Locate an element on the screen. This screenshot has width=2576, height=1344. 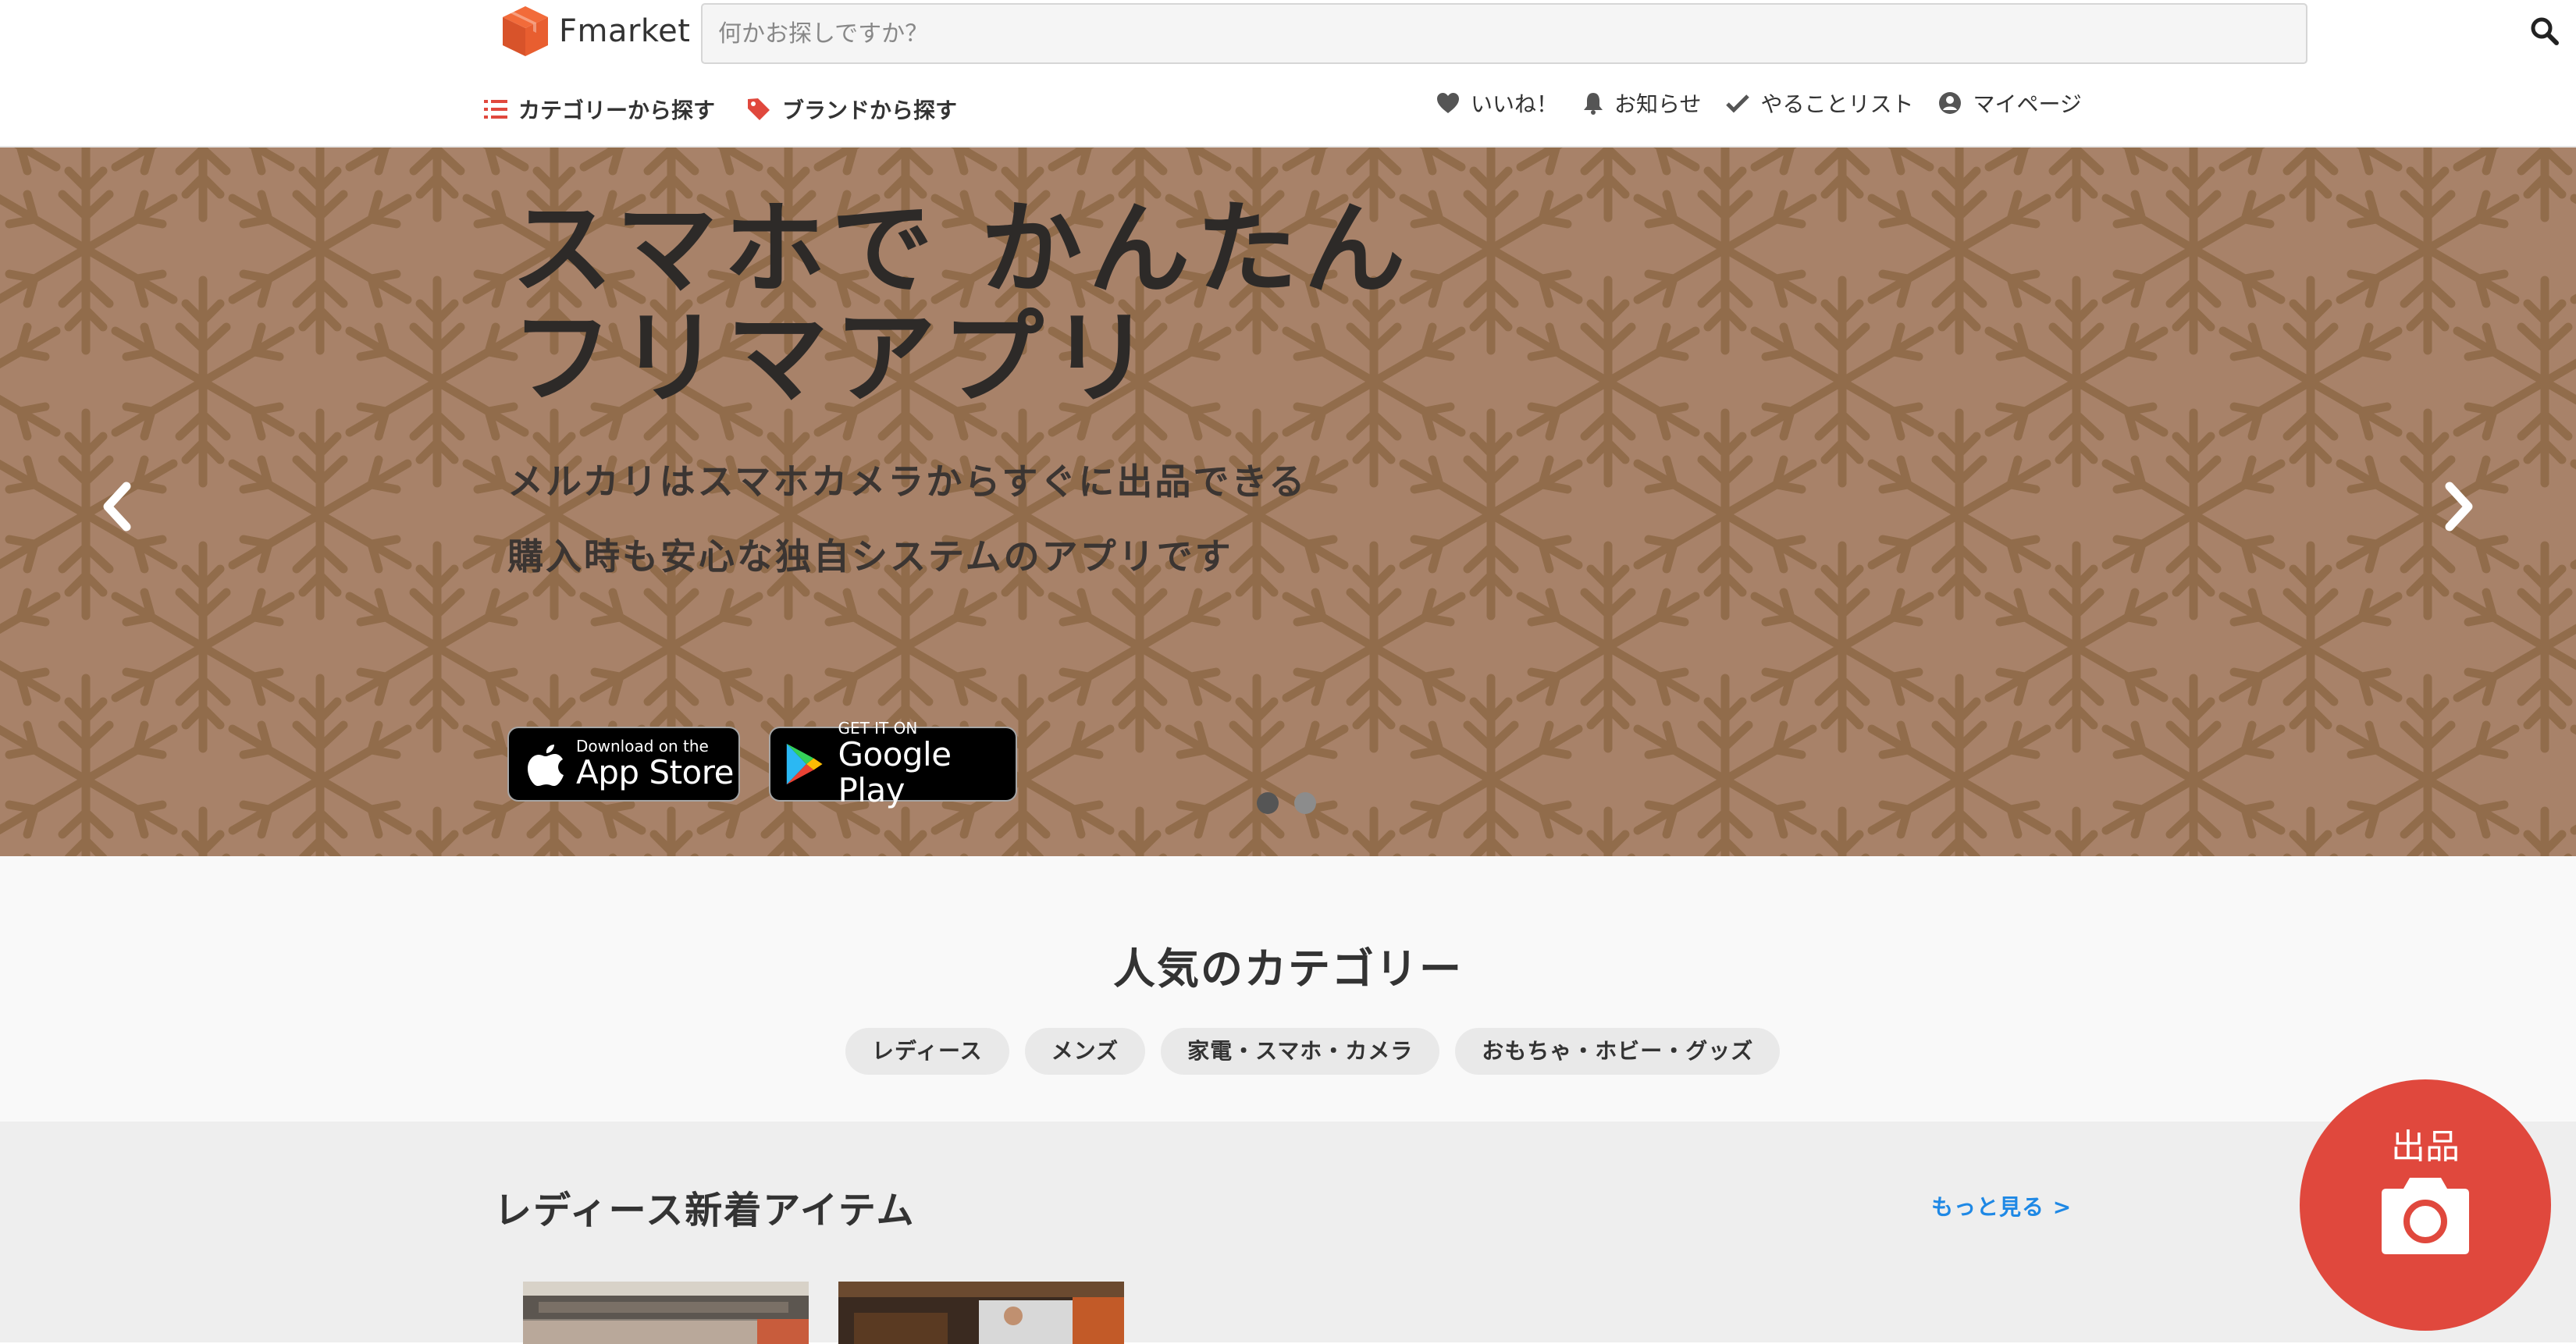
tag-icon is located at coordinates (759, 109).